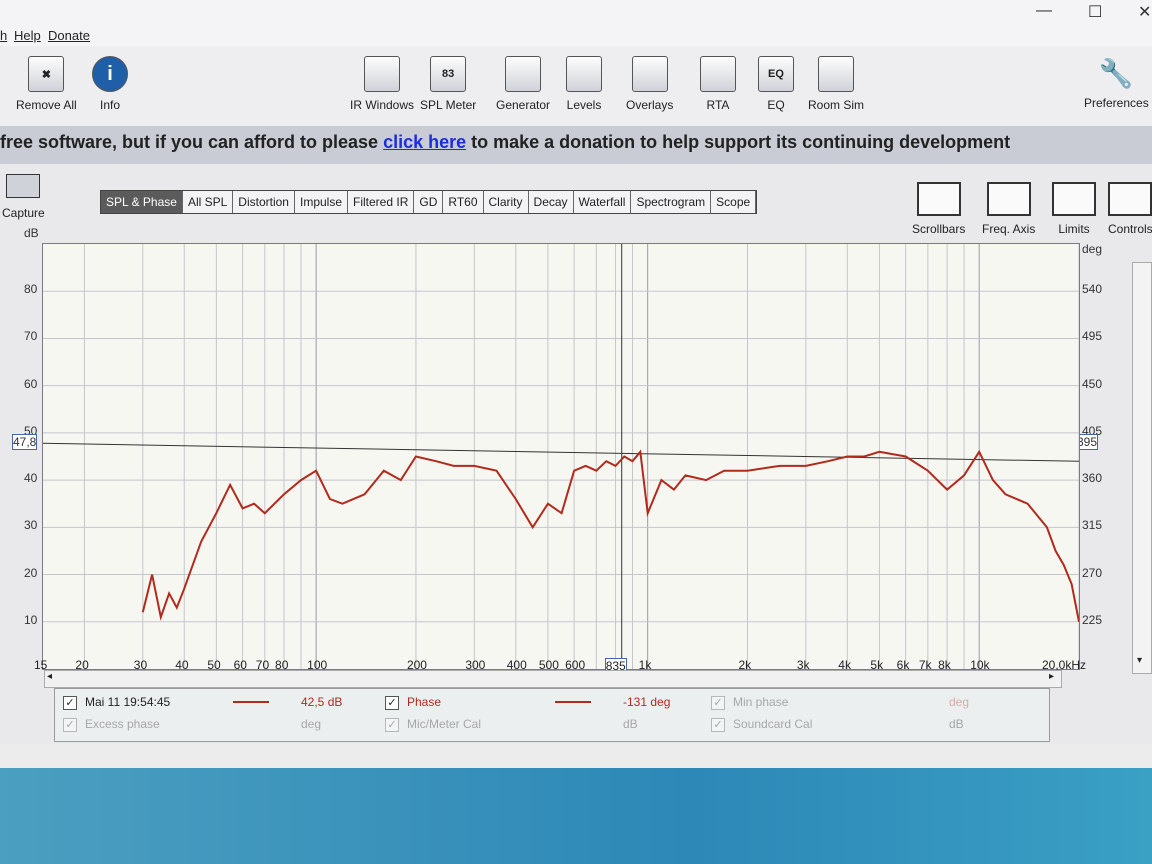  Describe the element at coordinates (938, 199) in the screenshot. I see `scrollbars-icon` at that location.